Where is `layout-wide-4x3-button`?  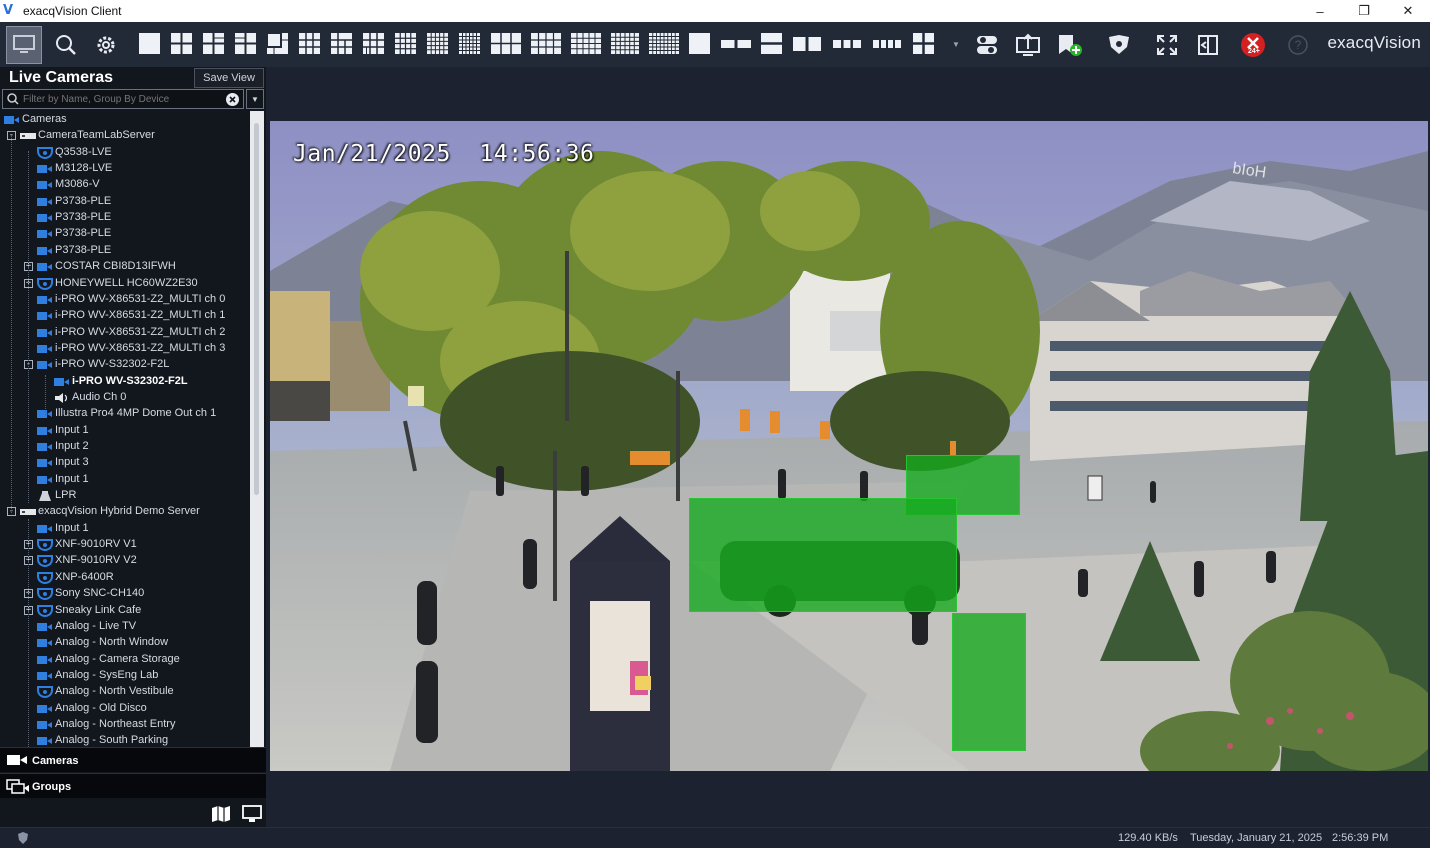
layout-wide-4x3-button is located at coordinates (546, 43).